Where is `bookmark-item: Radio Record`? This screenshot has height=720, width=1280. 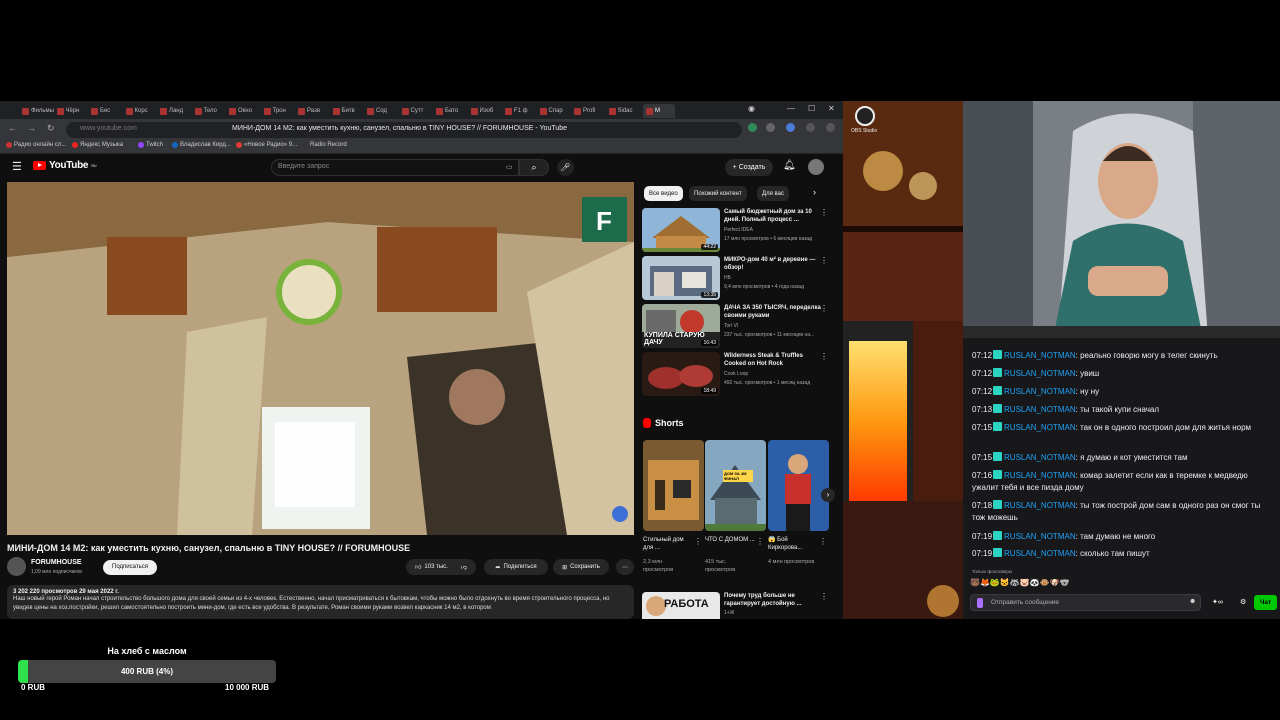 bookmark-item: Radio Record is located at coordinates (324, 145).